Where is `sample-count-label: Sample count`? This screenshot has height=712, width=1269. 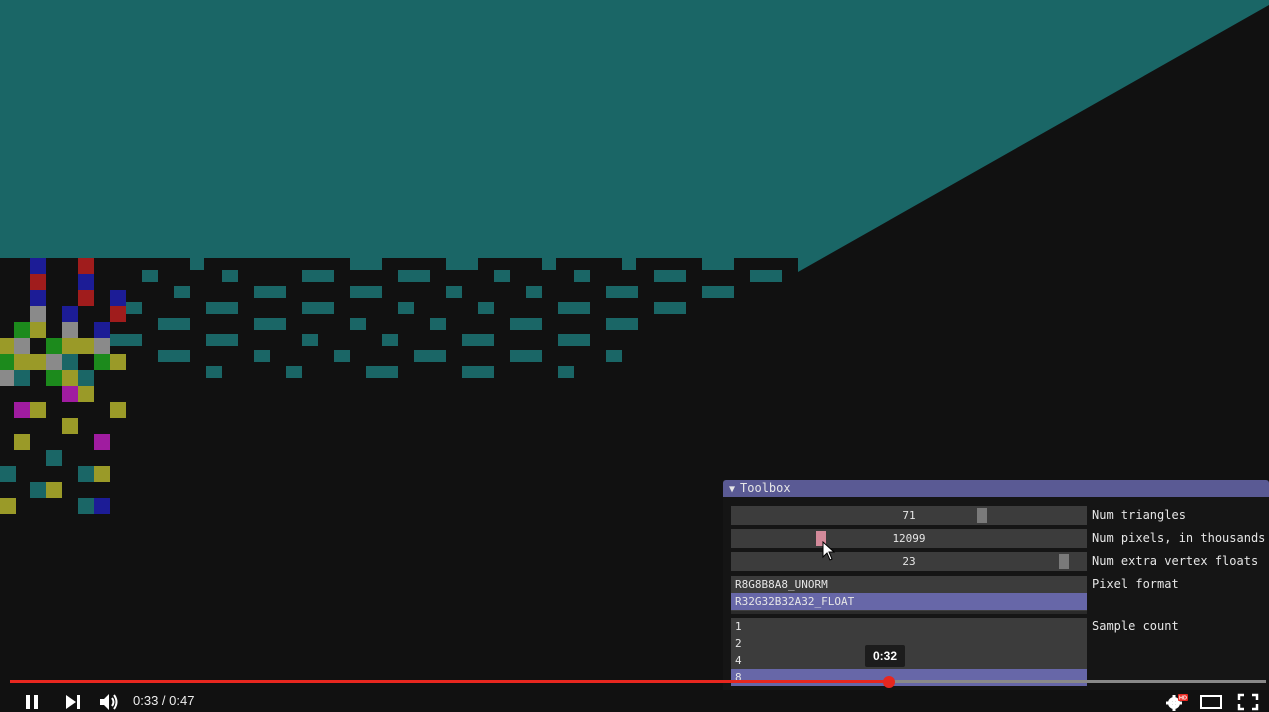
sample-count-label: Sample count is located at coordinates (1135, 626).